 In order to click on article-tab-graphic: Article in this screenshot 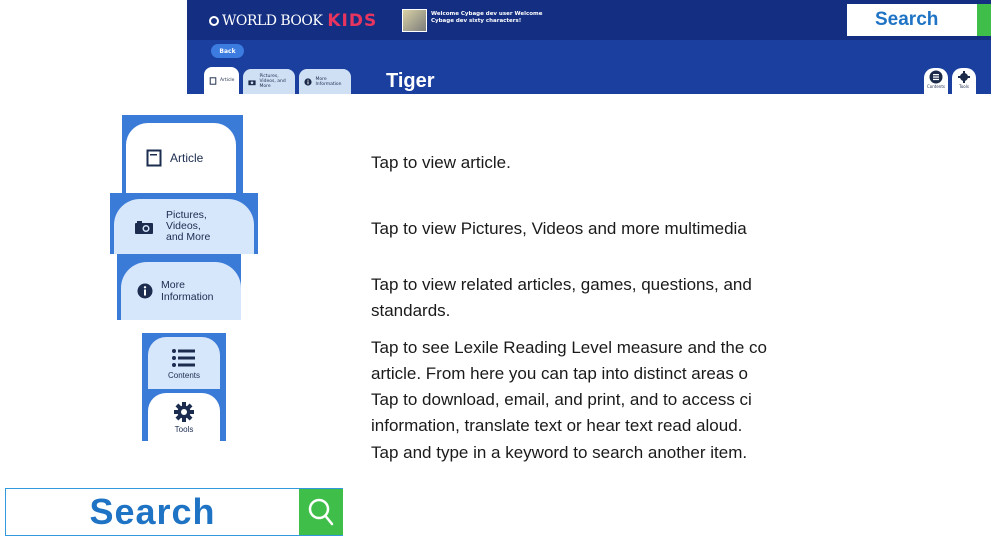, I will do `click(181, 158)`.